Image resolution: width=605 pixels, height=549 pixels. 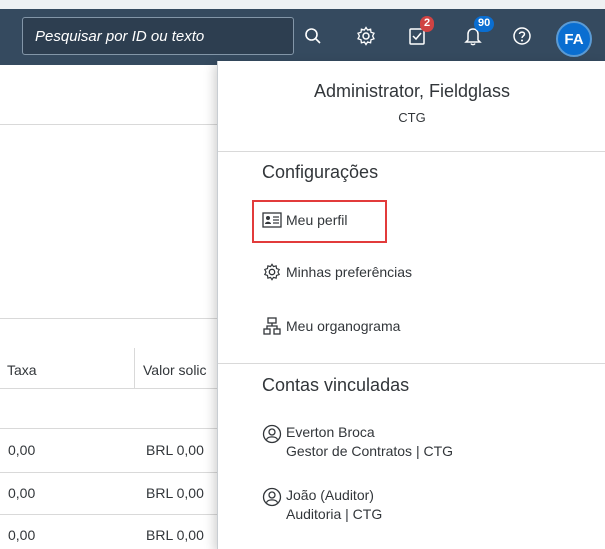 I want to click on column-separator, so click(x=134, y=368).